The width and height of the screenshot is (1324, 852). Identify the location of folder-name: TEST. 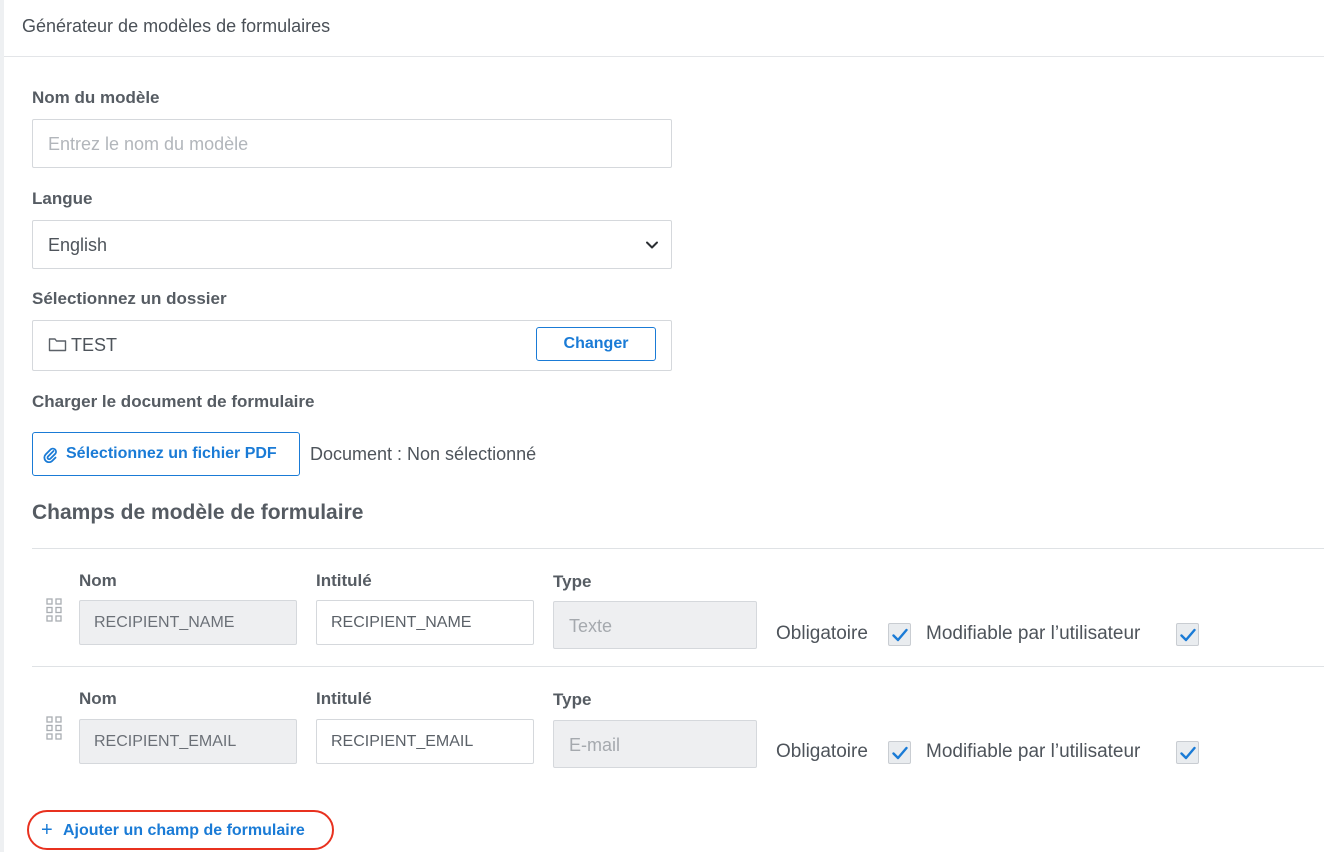
(94, 345).